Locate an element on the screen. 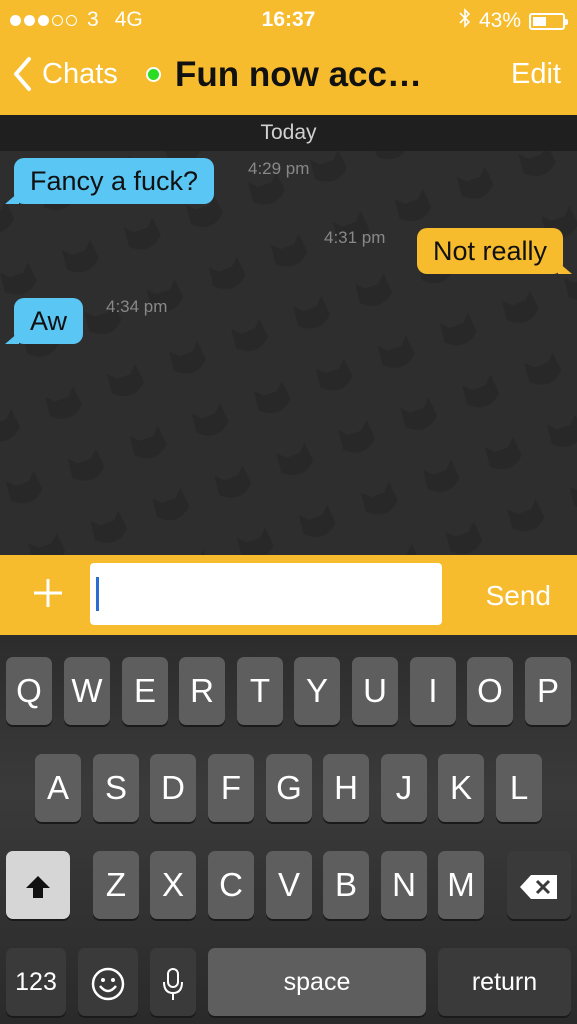 This screenshot has height=1024, width=577. key-y: Y is located at coordinates (317, 691).